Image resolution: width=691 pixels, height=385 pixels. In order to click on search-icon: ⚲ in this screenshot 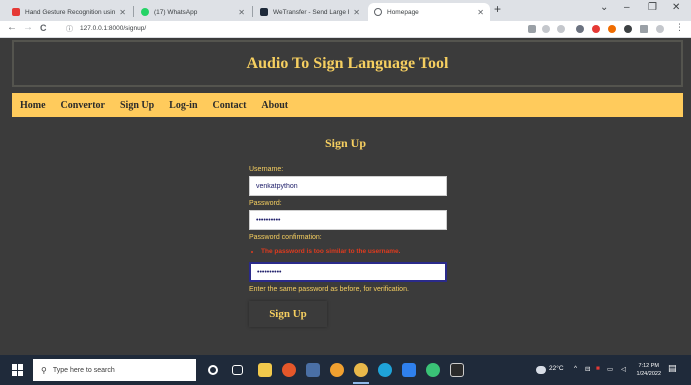, I will do `click(44, 370)`.